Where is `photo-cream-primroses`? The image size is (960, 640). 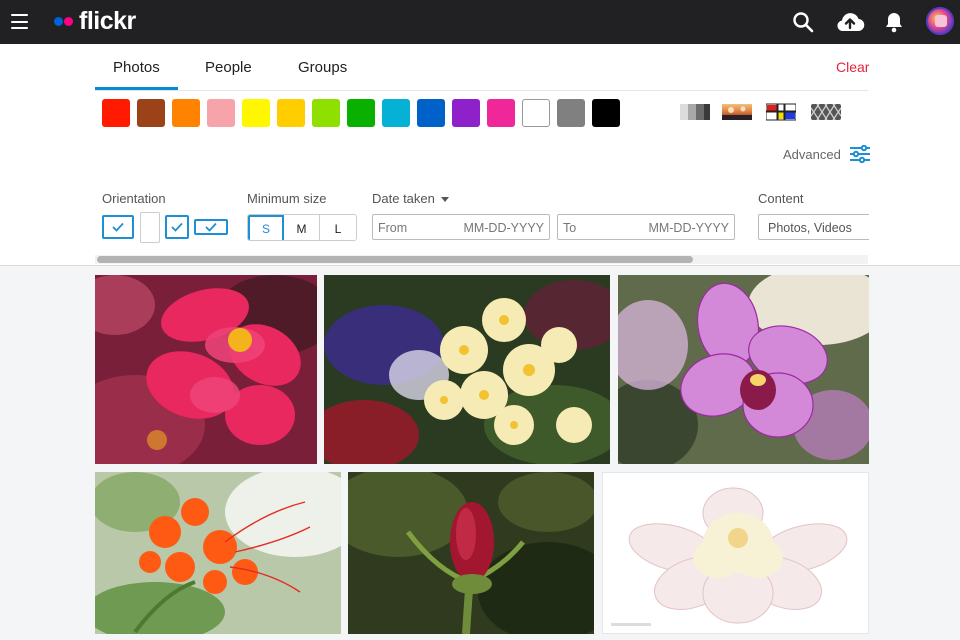 photo-cream-primroses is located at coordinates (467, 369).